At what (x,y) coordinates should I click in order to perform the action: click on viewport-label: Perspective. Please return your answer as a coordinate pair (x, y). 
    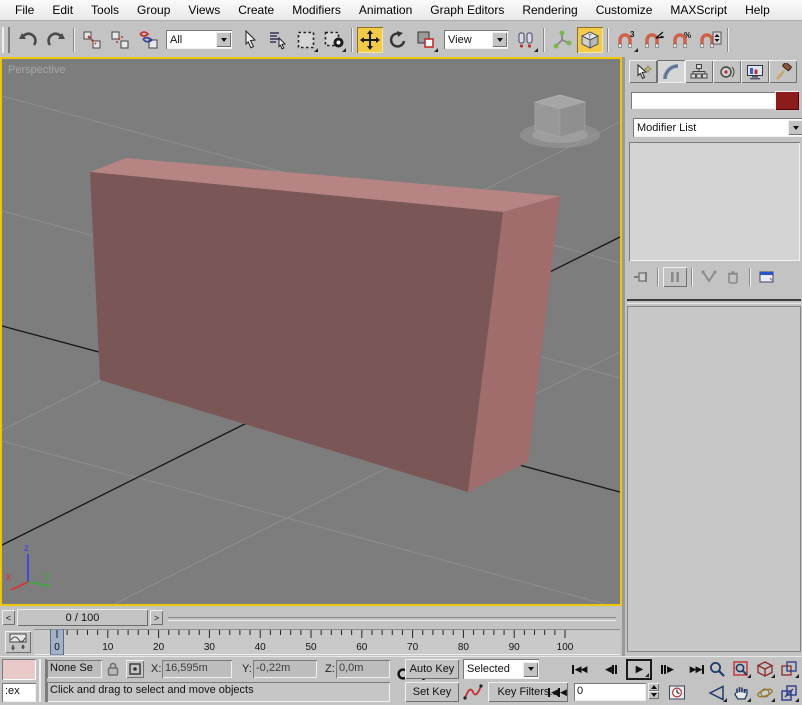
    Looking at the image, I should click on (36, 70).